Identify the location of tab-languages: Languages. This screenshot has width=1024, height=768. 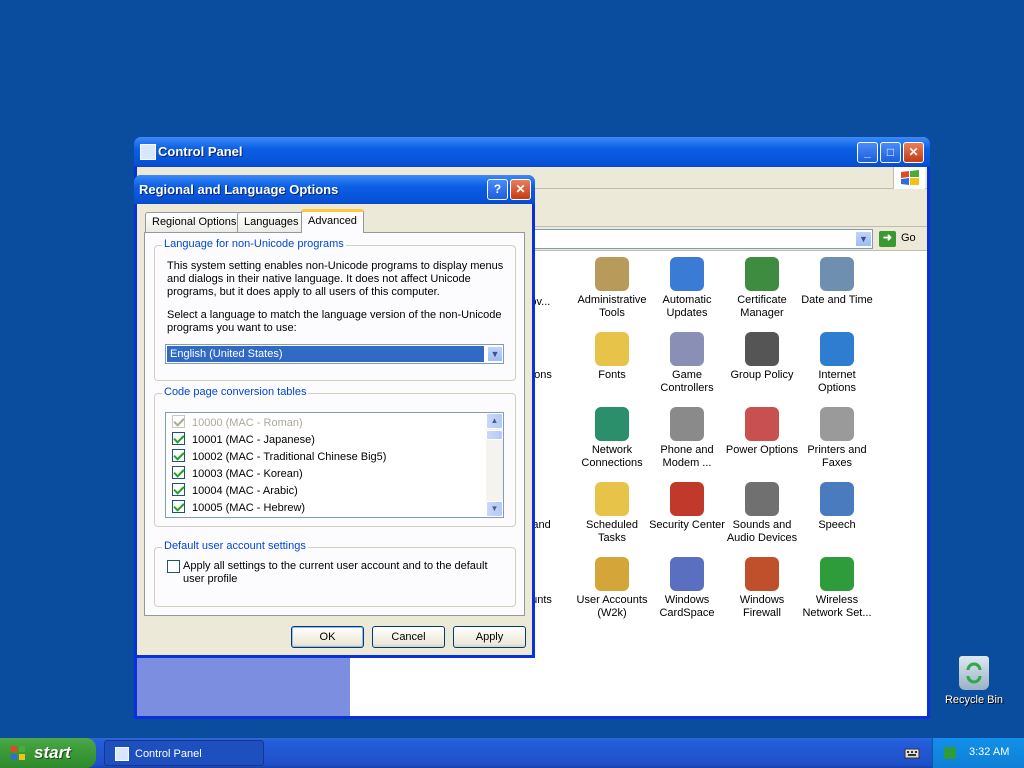
(271, 222).